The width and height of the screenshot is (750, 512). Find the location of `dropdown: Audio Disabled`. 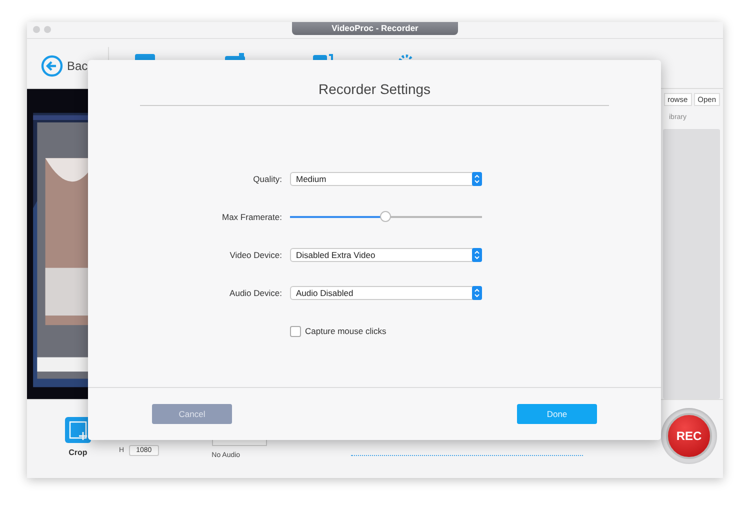

dropdown: Audio Disabled is located at coordinates (386, 293).